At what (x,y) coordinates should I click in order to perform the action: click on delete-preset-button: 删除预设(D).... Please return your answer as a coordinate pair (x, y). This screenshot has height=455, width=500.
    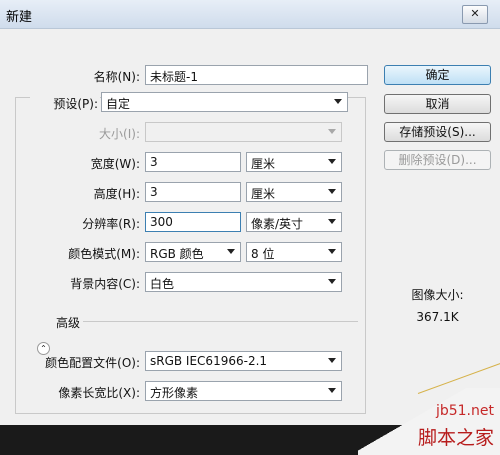
    Looking at the image, I should click on (437, 160).